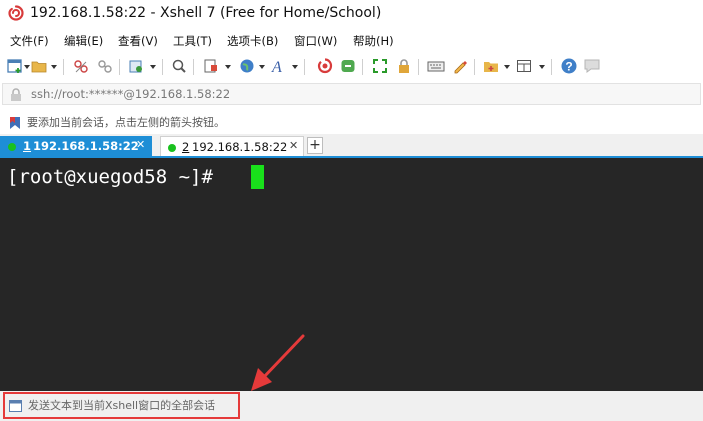 This screenshot has height=421, width=703. What do you see at coordinates (524, 67) in the screenshot?
I see `layout-icon` at bounding box center [524, 67].